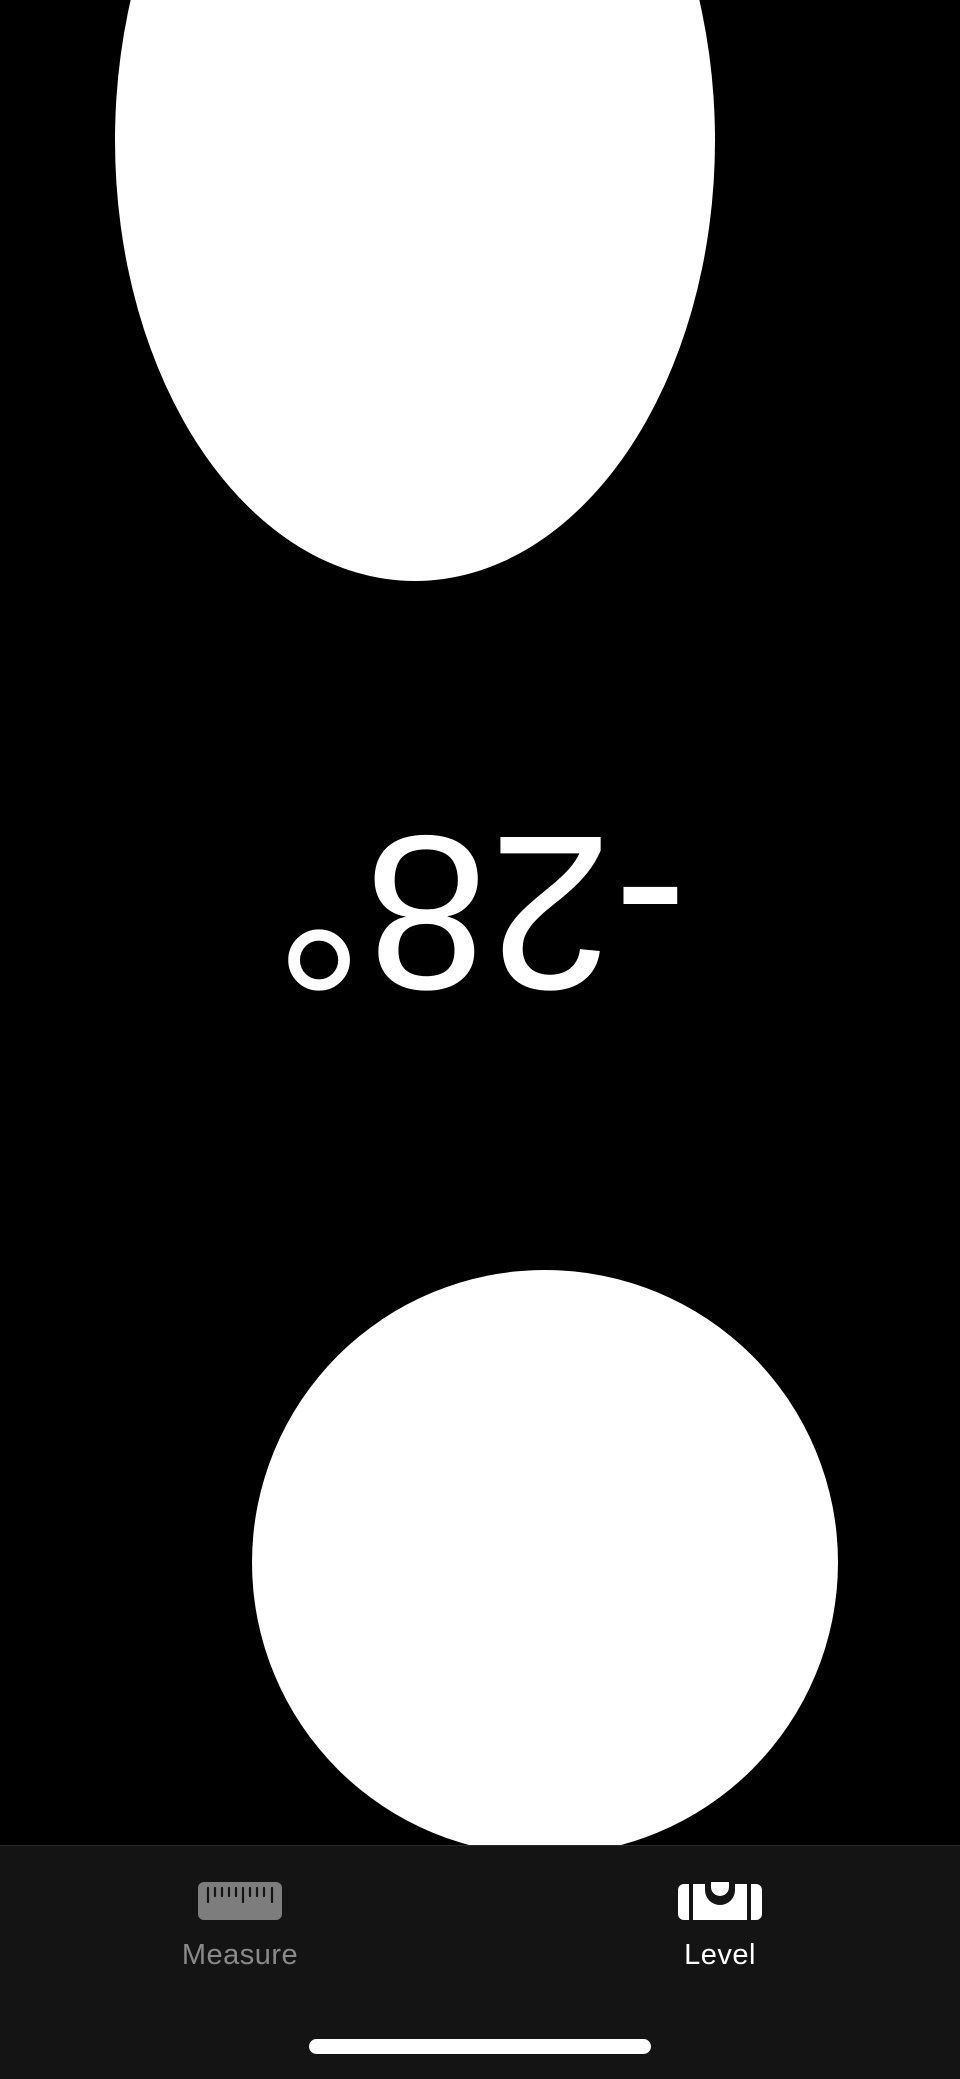 The height and width of the screenshot is (2079, 960). Describe the element at coordinates (720, 1931) in the screenshot. I see `tab-level: Level` at that location.